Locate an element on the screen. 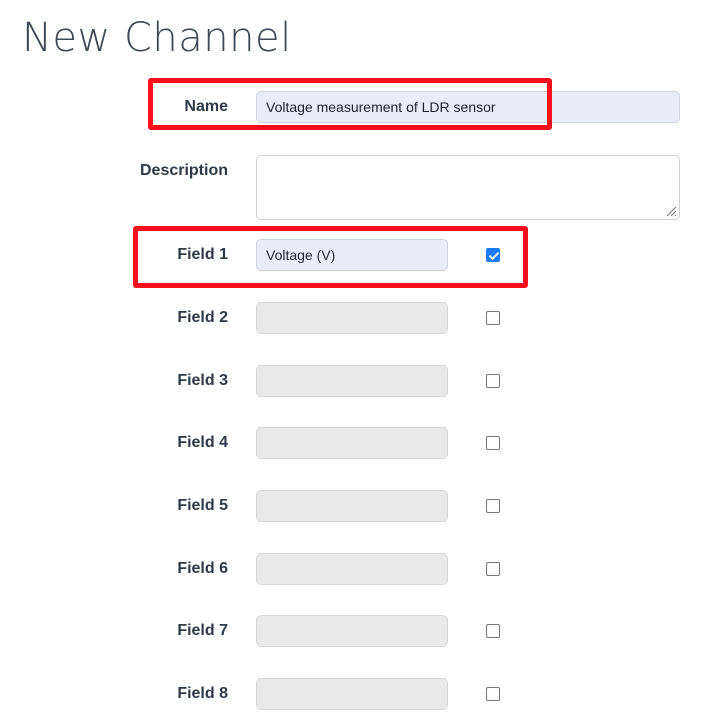 The width and height of the screenshot is (710, 728). form-row-field-6: Field 6 is located at coordinates (355, 569).